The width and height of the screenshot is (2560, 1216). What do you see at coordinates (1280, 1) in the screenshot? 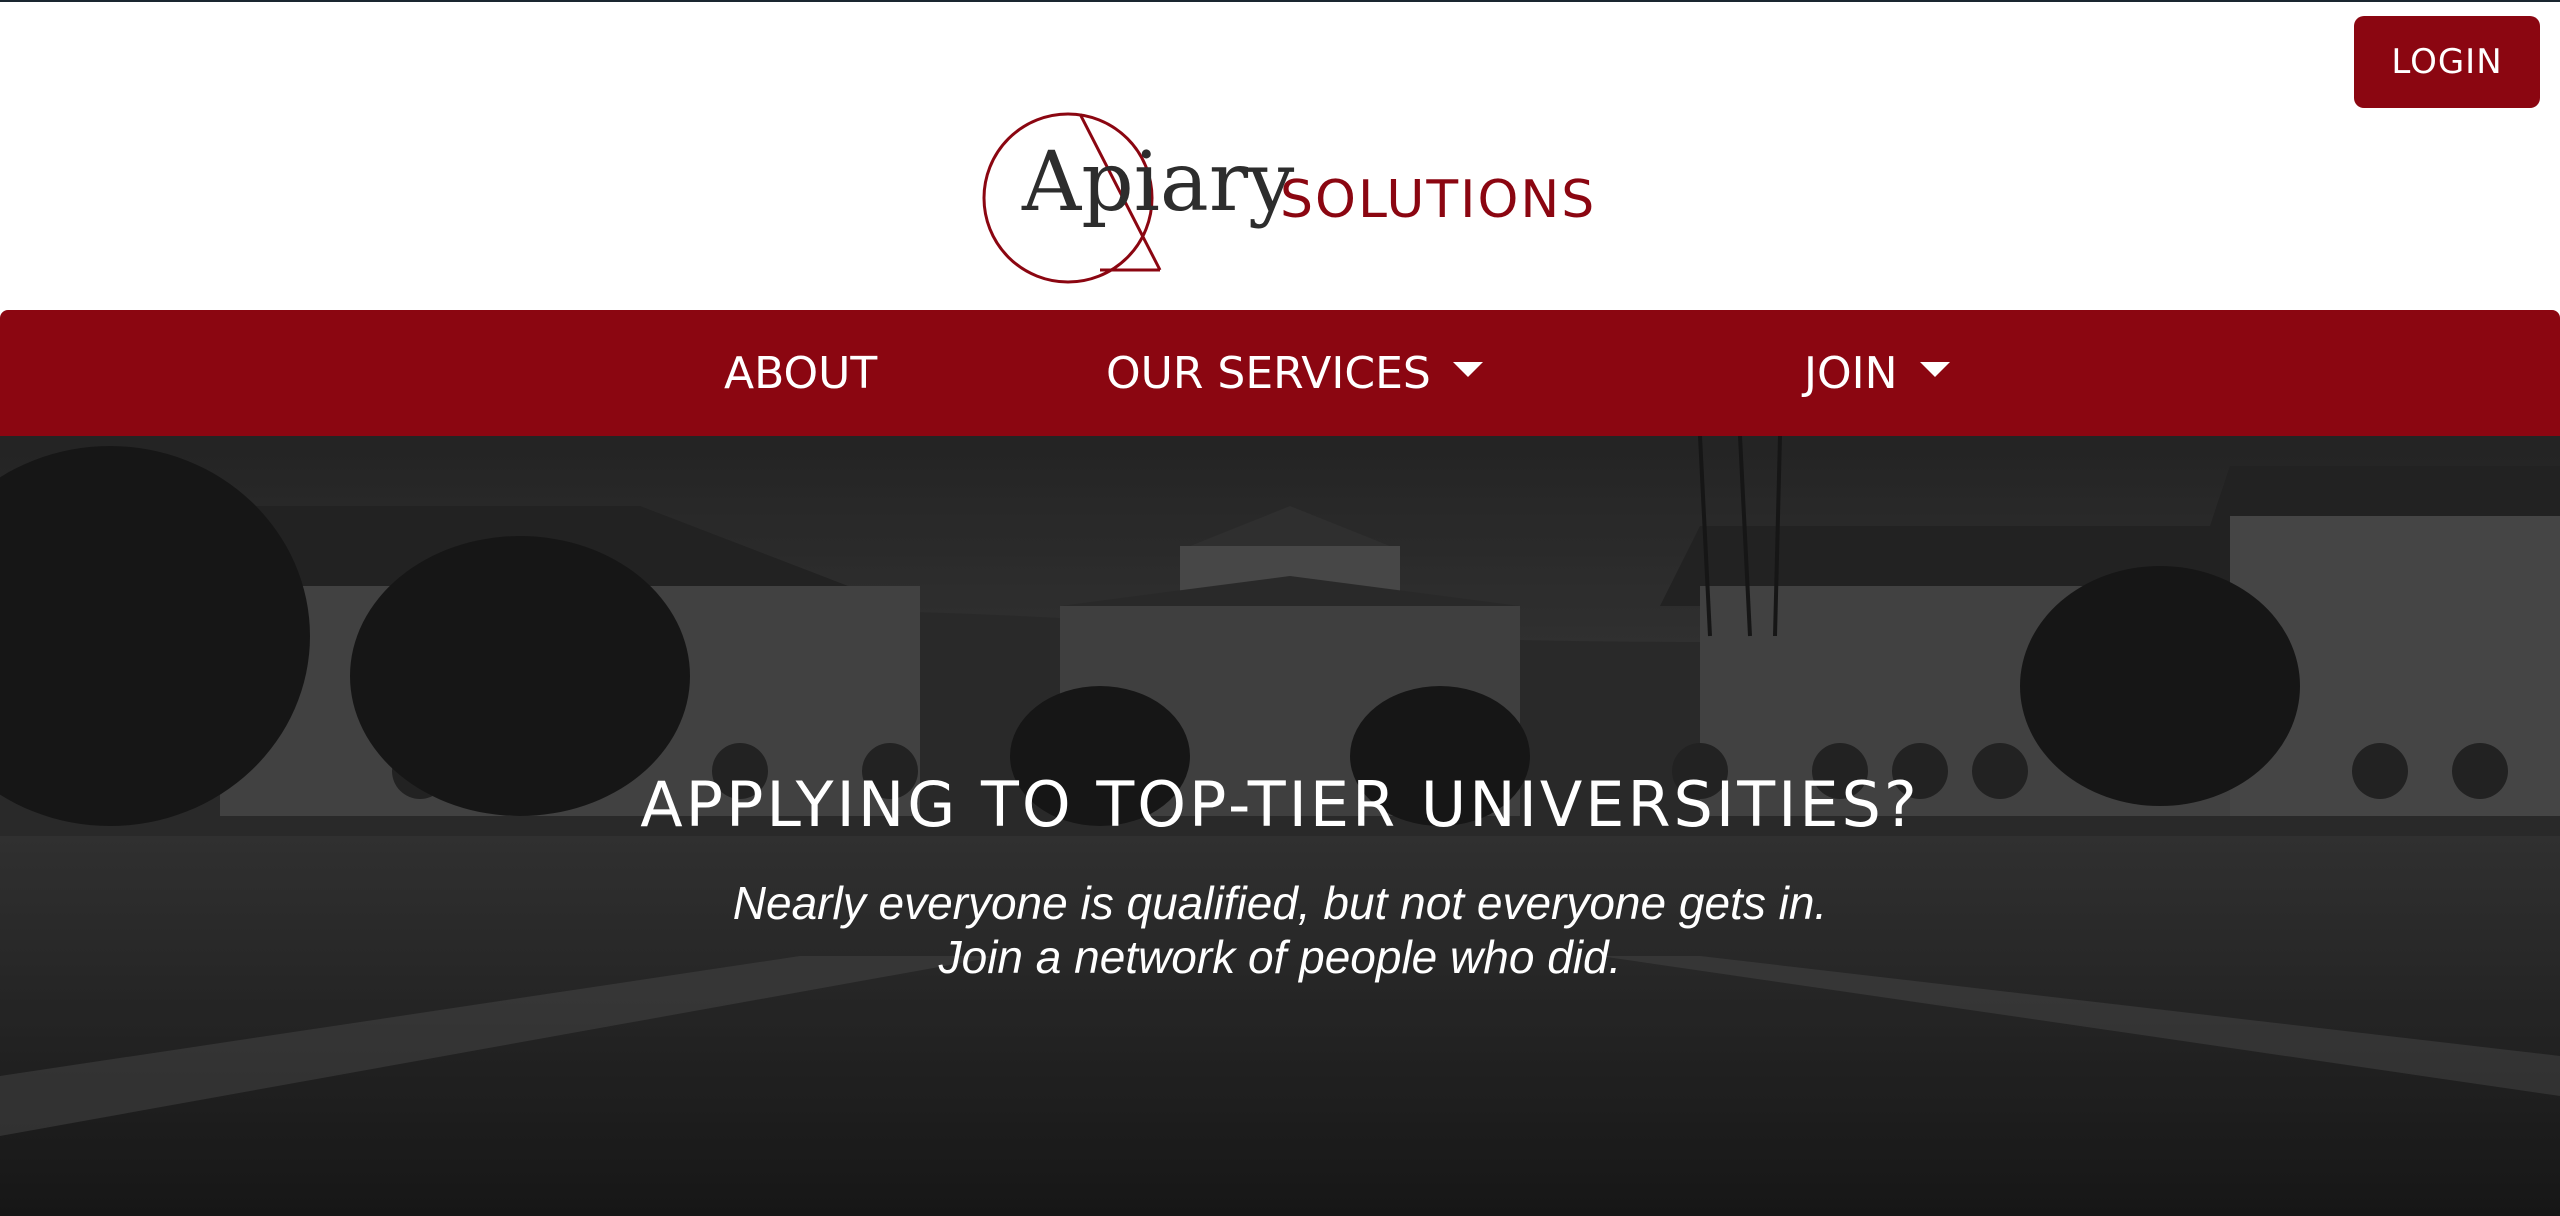
I see `top-border` at bounding box center [1280, 1].